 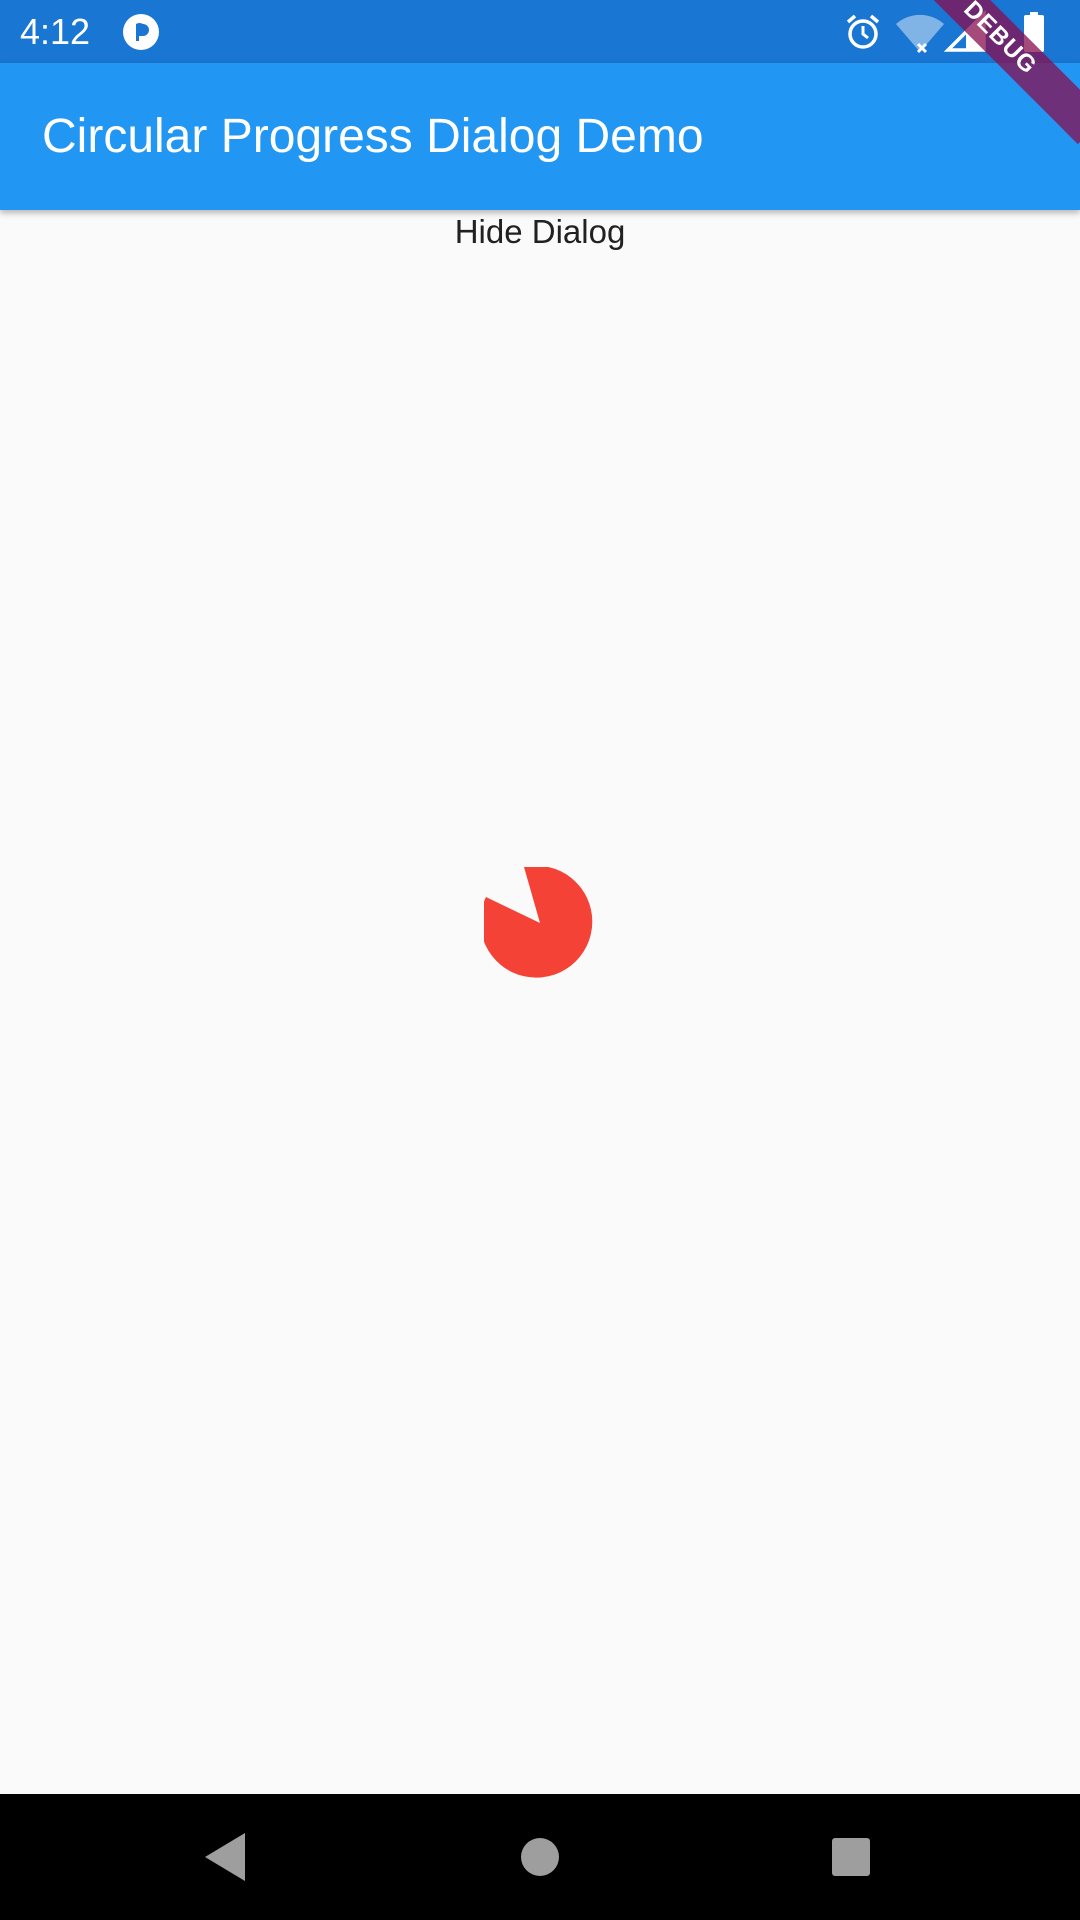 I want to click on wifi-off-icon, so click(x=920, y=34).